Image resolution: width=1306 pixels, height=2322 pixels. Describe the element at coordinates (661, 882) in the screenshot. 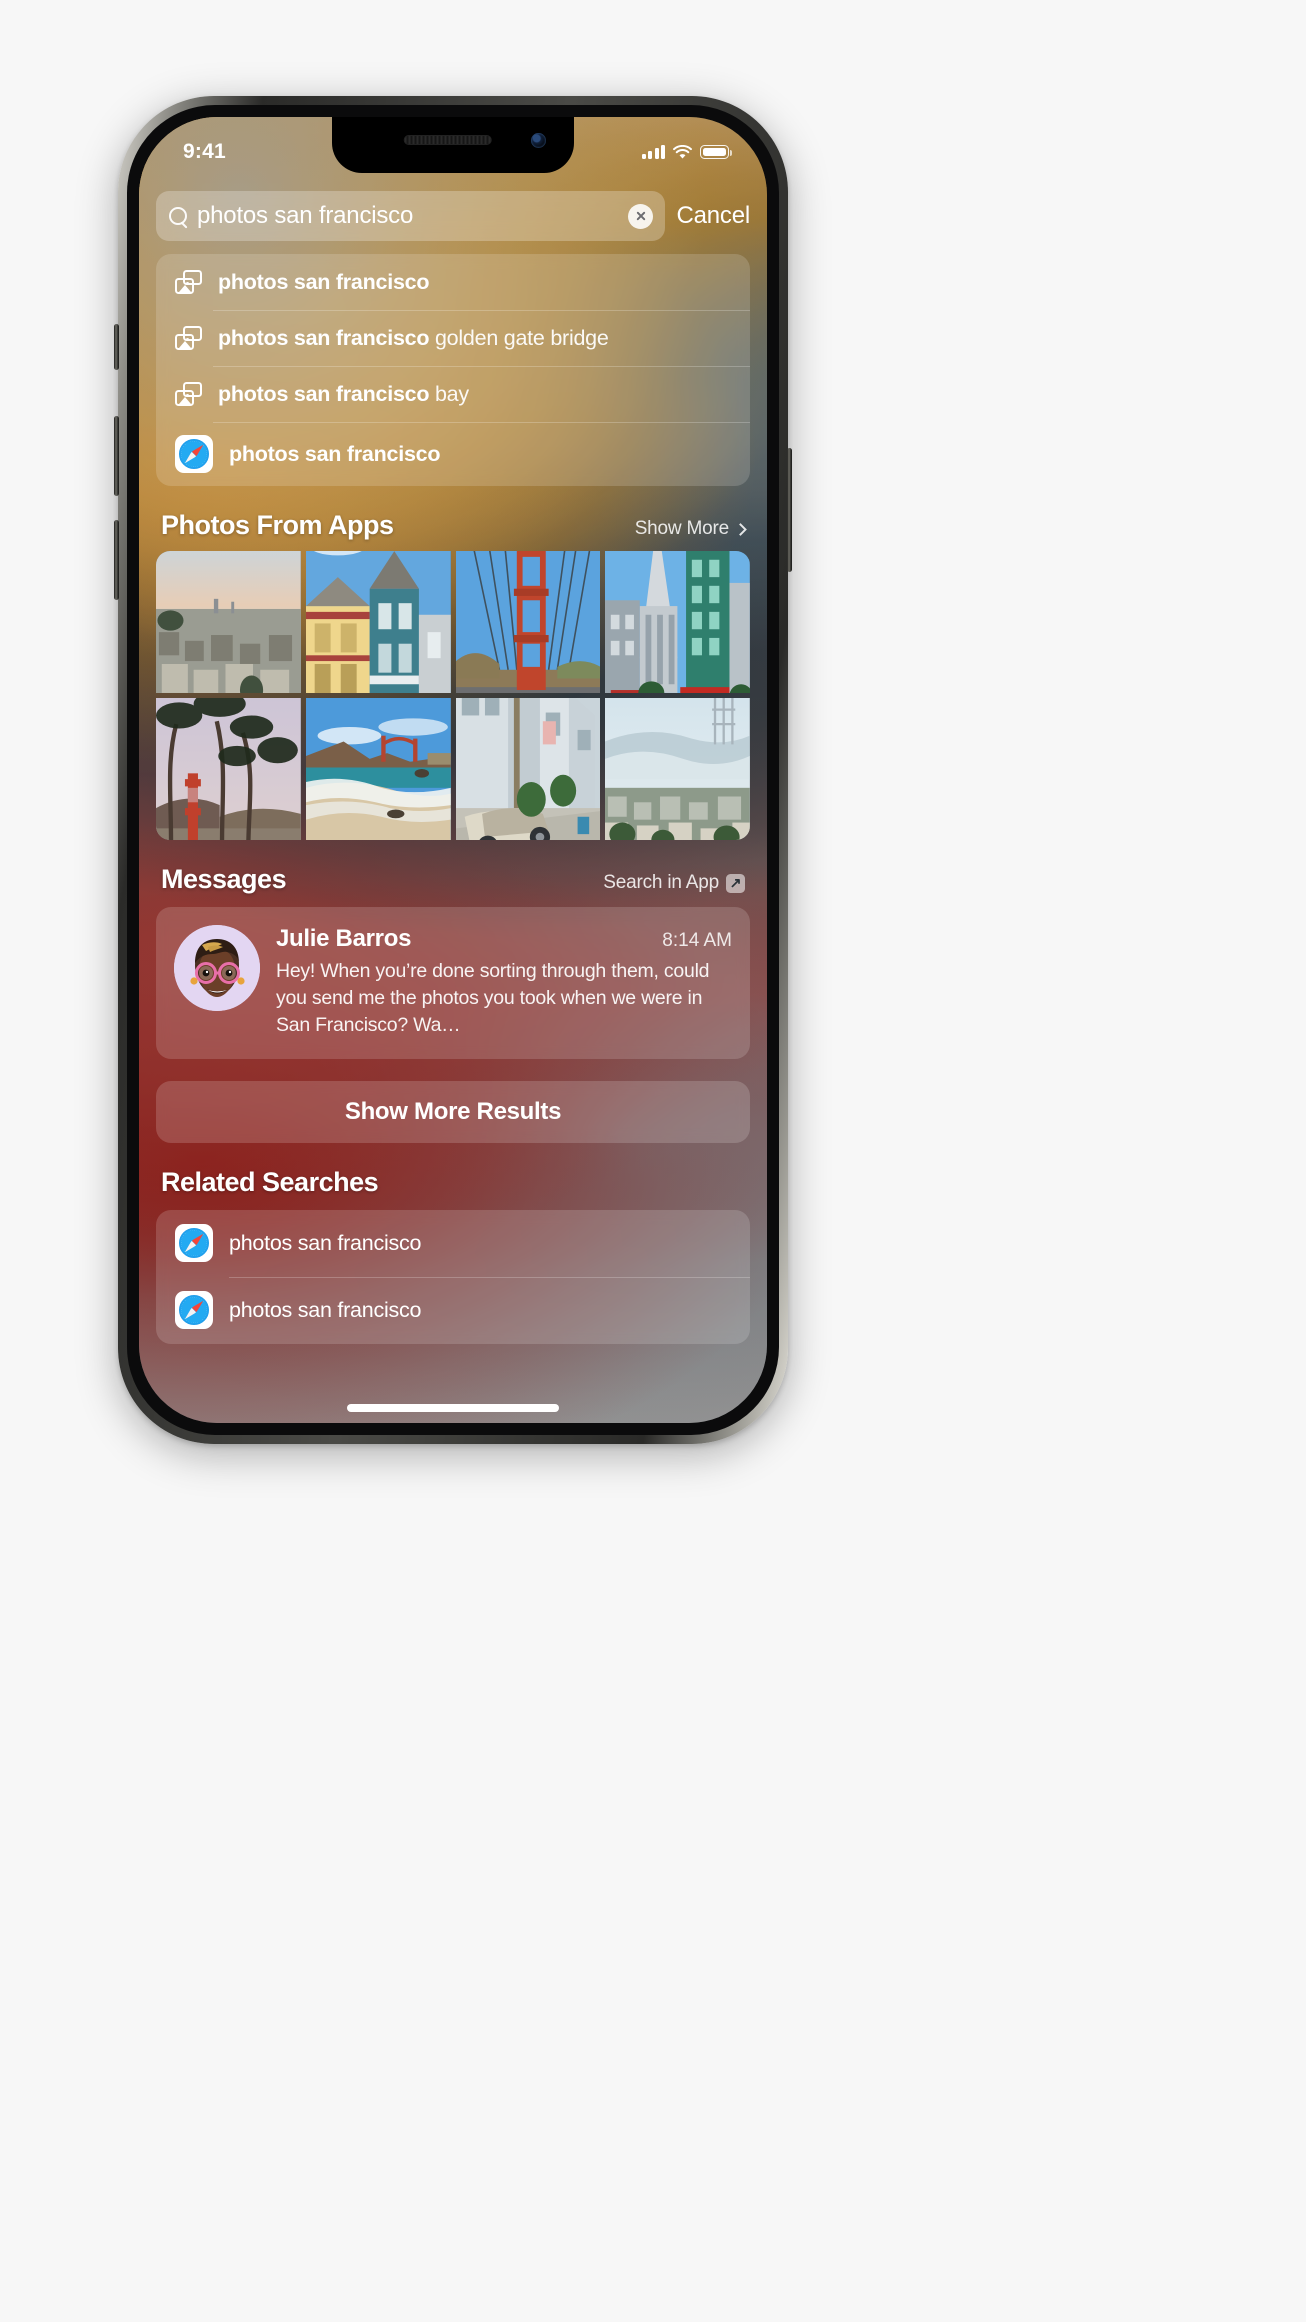

I see `search-in-app-label: Search in App` at that location.